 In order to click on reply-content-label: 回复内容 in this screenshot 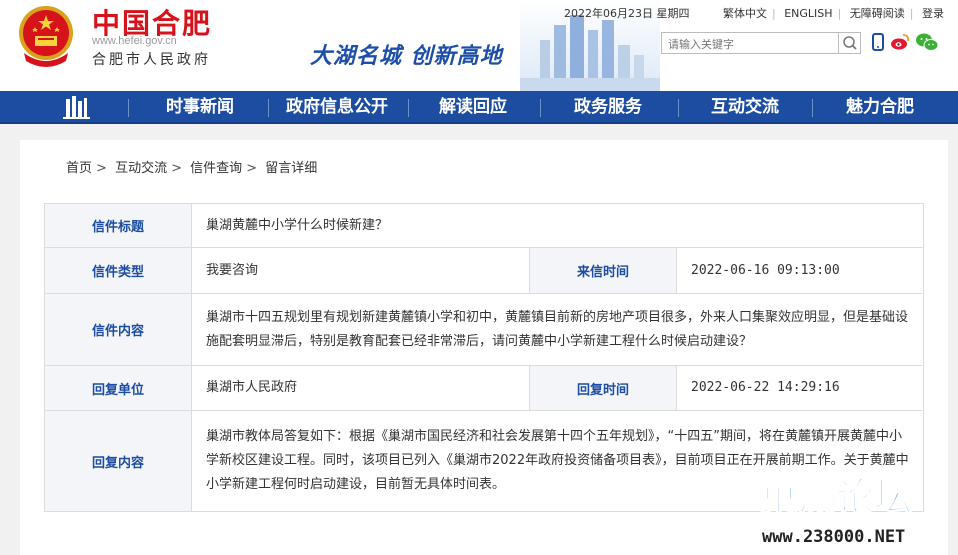, I will do `click(118, 461)`.